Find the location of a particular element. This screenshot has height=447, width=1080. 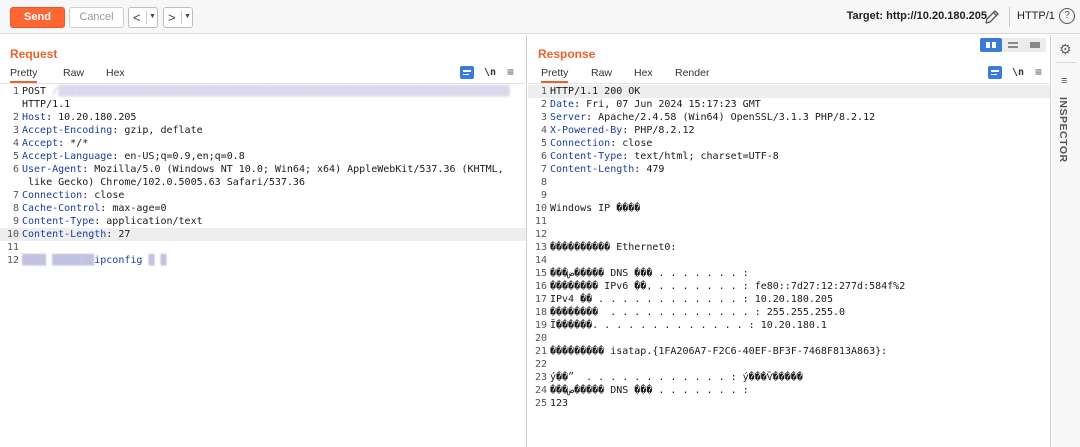

code-line: 24 ���ض����� DNS ��� . . . . . . . : is located at coordinates (789, 390).